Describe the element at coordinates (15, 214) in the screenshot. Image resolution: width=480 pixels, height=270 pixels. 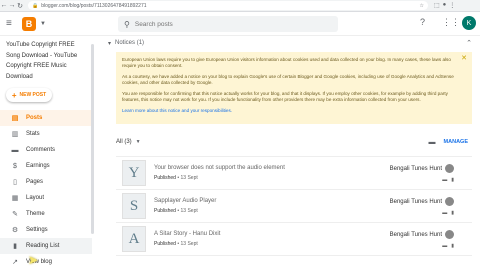
I see `theme-icon: ✎` at that location.